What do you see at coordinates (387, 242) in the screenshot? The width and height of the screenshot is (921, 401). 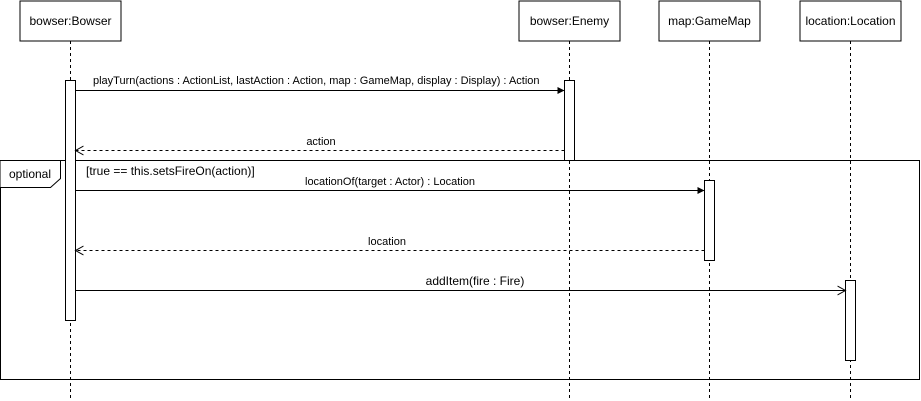 I see `message-location-return-label: location` at bounding box center [387, 242].